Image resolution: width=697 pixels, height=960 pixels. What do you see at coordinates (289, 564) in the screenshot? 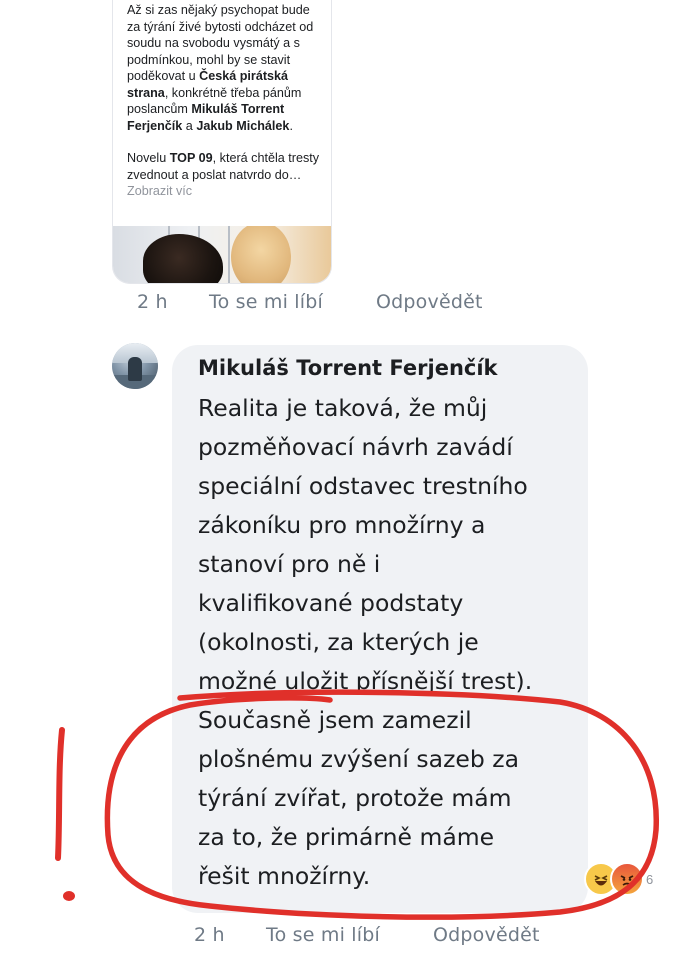
I see `comment-line: stanoví pro ně i` at bounding box center [289, 564].